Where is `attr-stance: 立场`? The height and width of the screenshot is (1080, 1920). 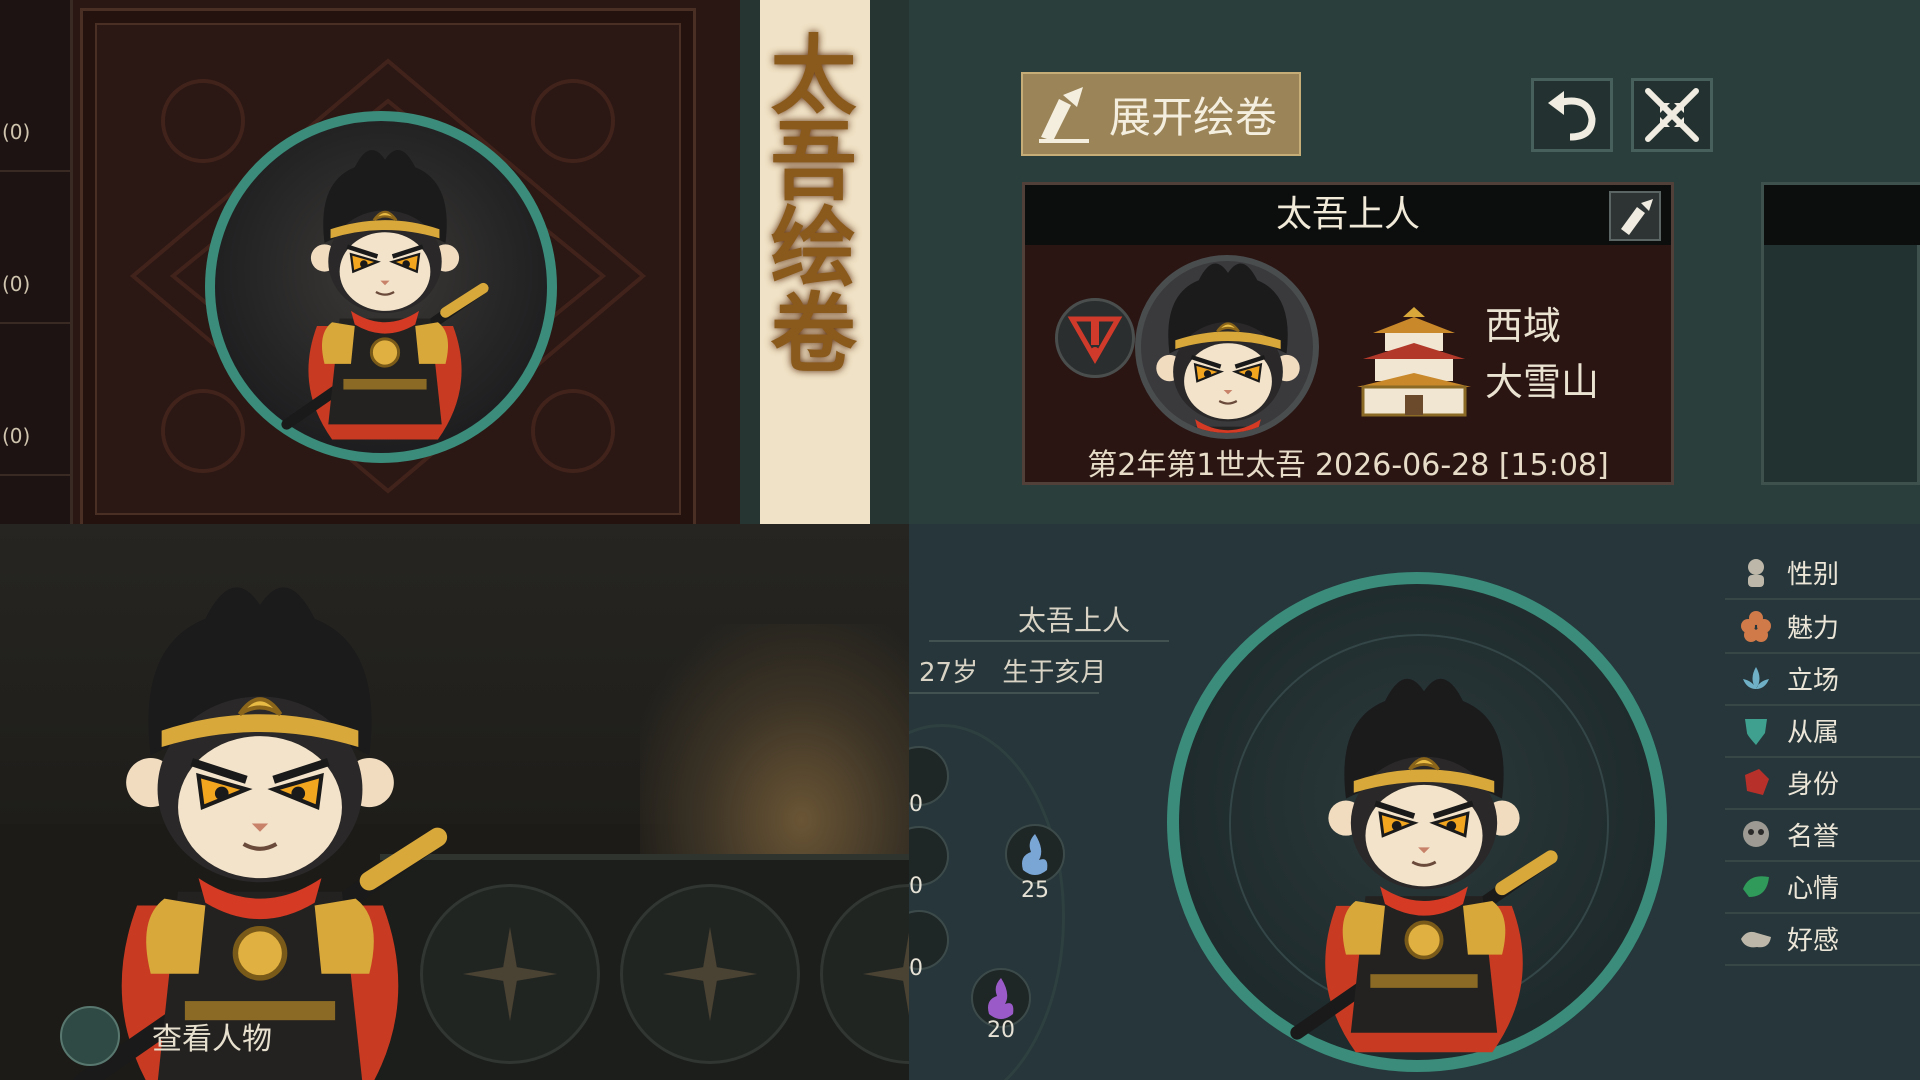
attr-stance: 立场 is located at coordinates (1822, 679).